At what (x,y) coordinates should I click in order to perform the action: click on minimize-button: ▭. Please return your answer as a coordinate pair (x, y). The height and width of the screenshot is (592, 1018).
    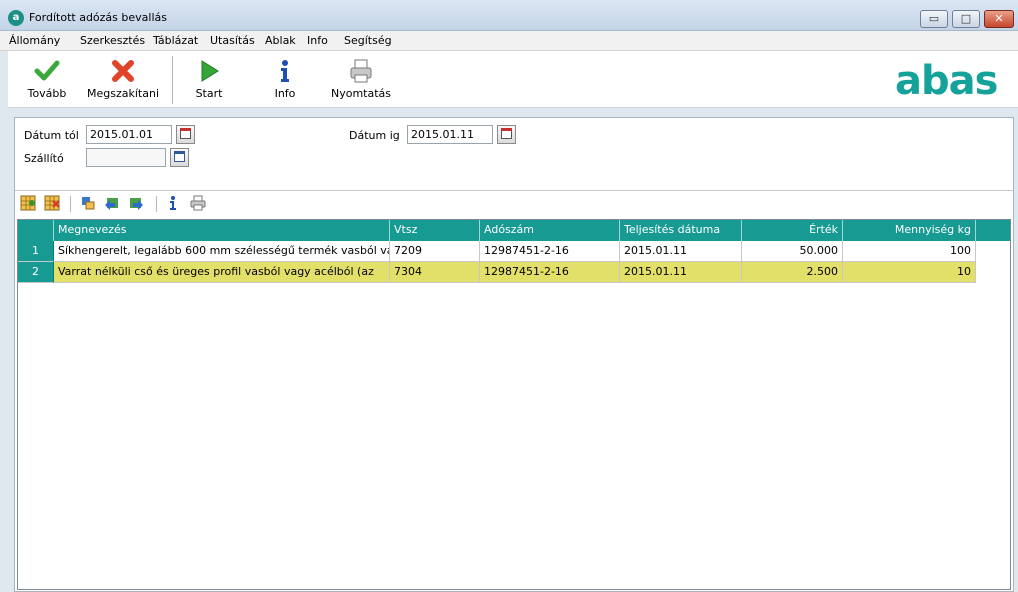
    Looking at the image, I should click on (934, 19).